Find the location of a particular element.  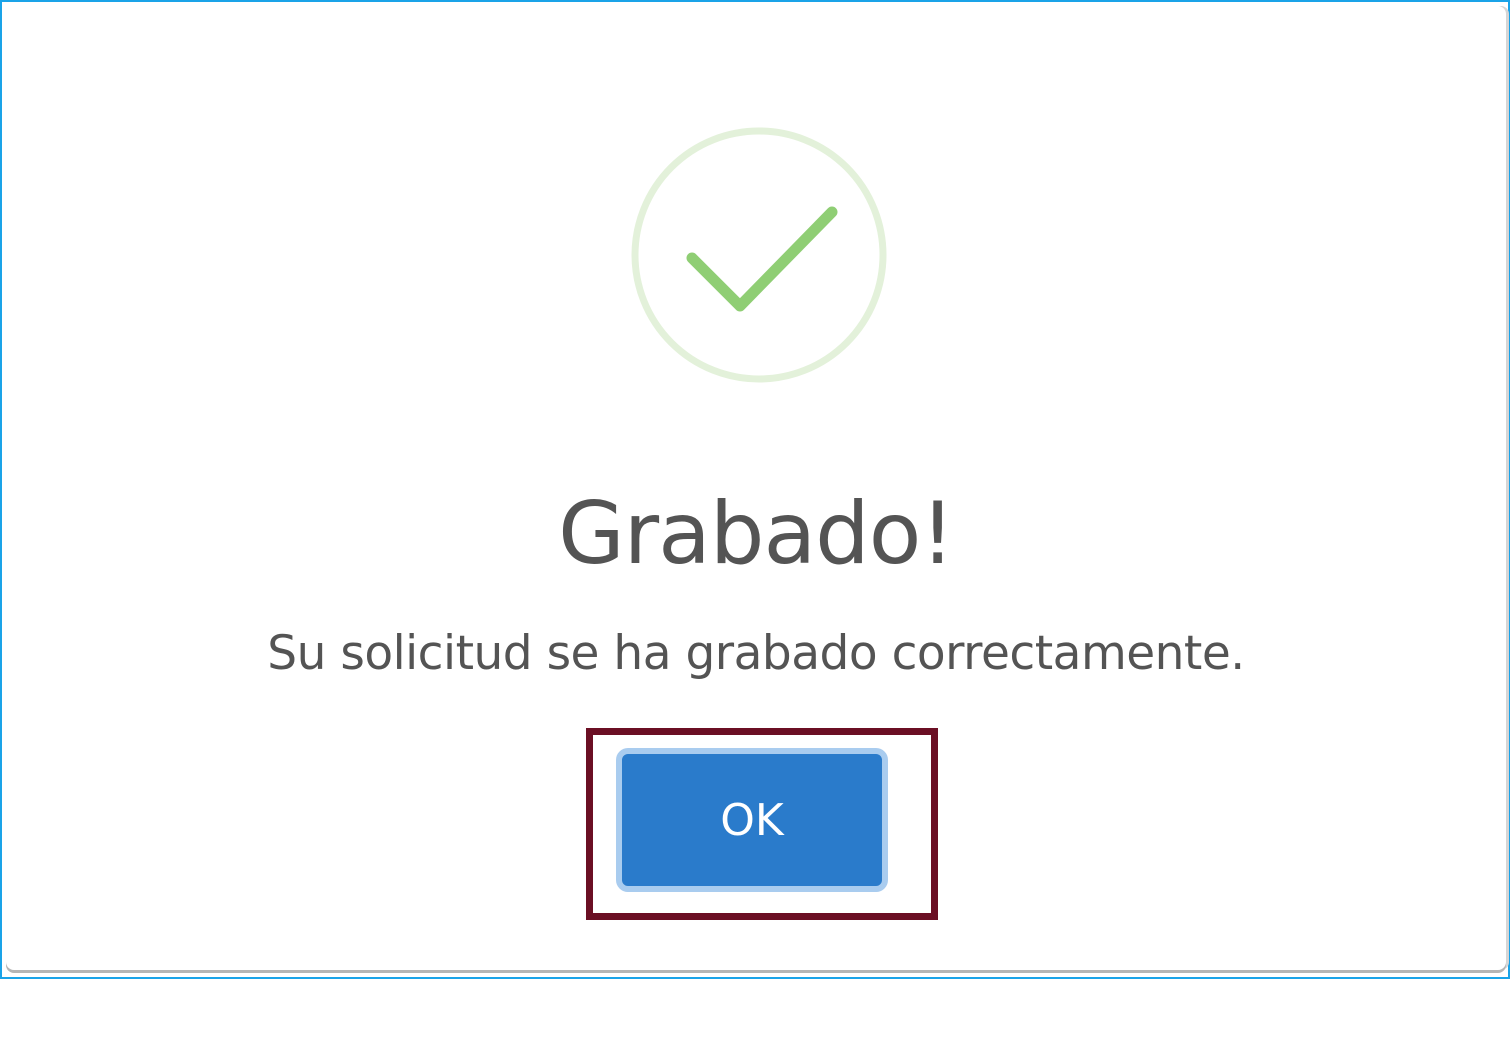

checkmark-svg is located at coordinates (759, 255).